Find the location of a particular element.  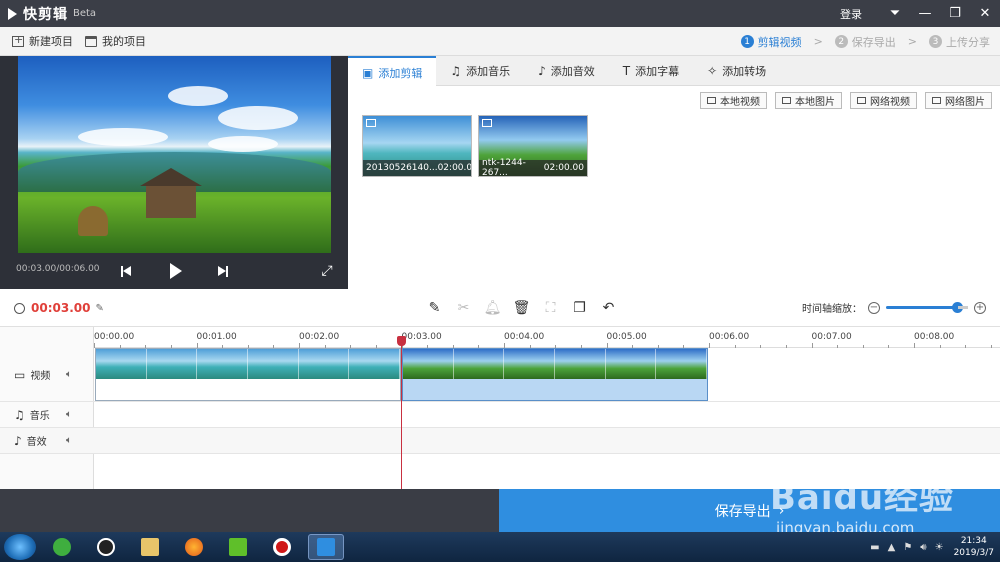

step-save-export: 2 保存导出 is located at coordinates (865, 42).